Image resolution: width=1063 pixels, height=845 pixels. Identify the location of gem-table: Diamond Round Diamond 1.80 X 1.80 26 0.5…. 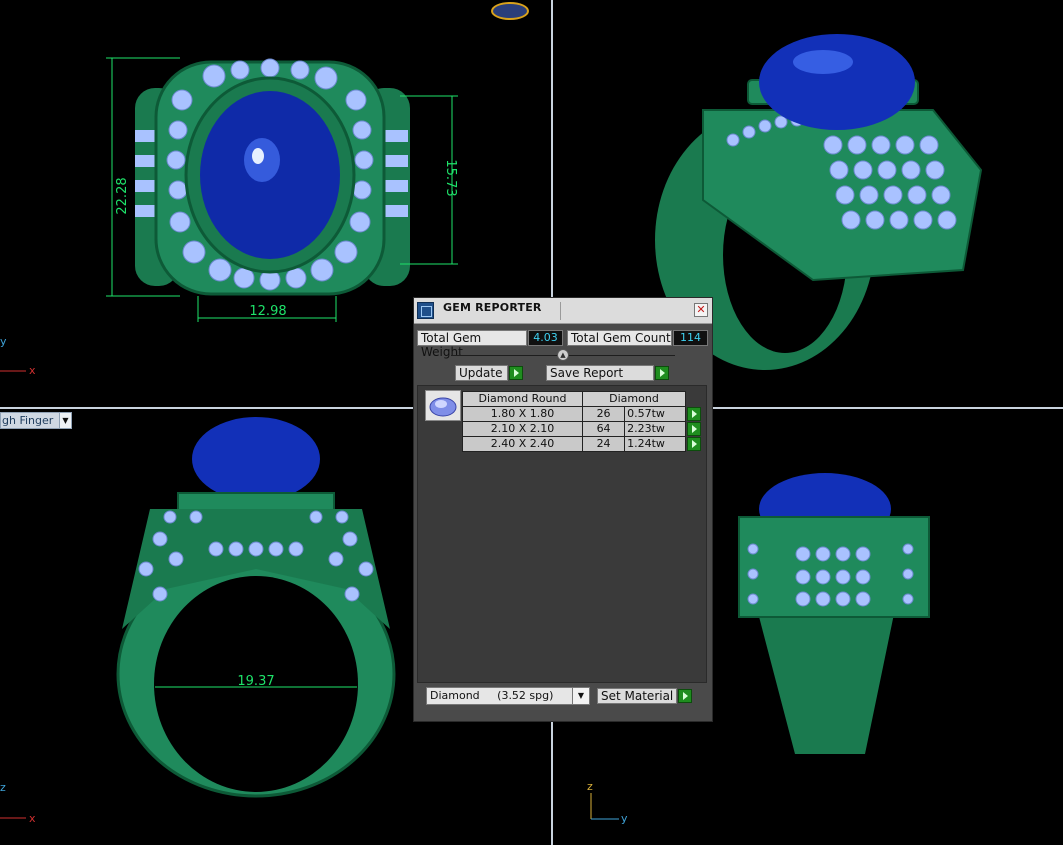
(582, 421).